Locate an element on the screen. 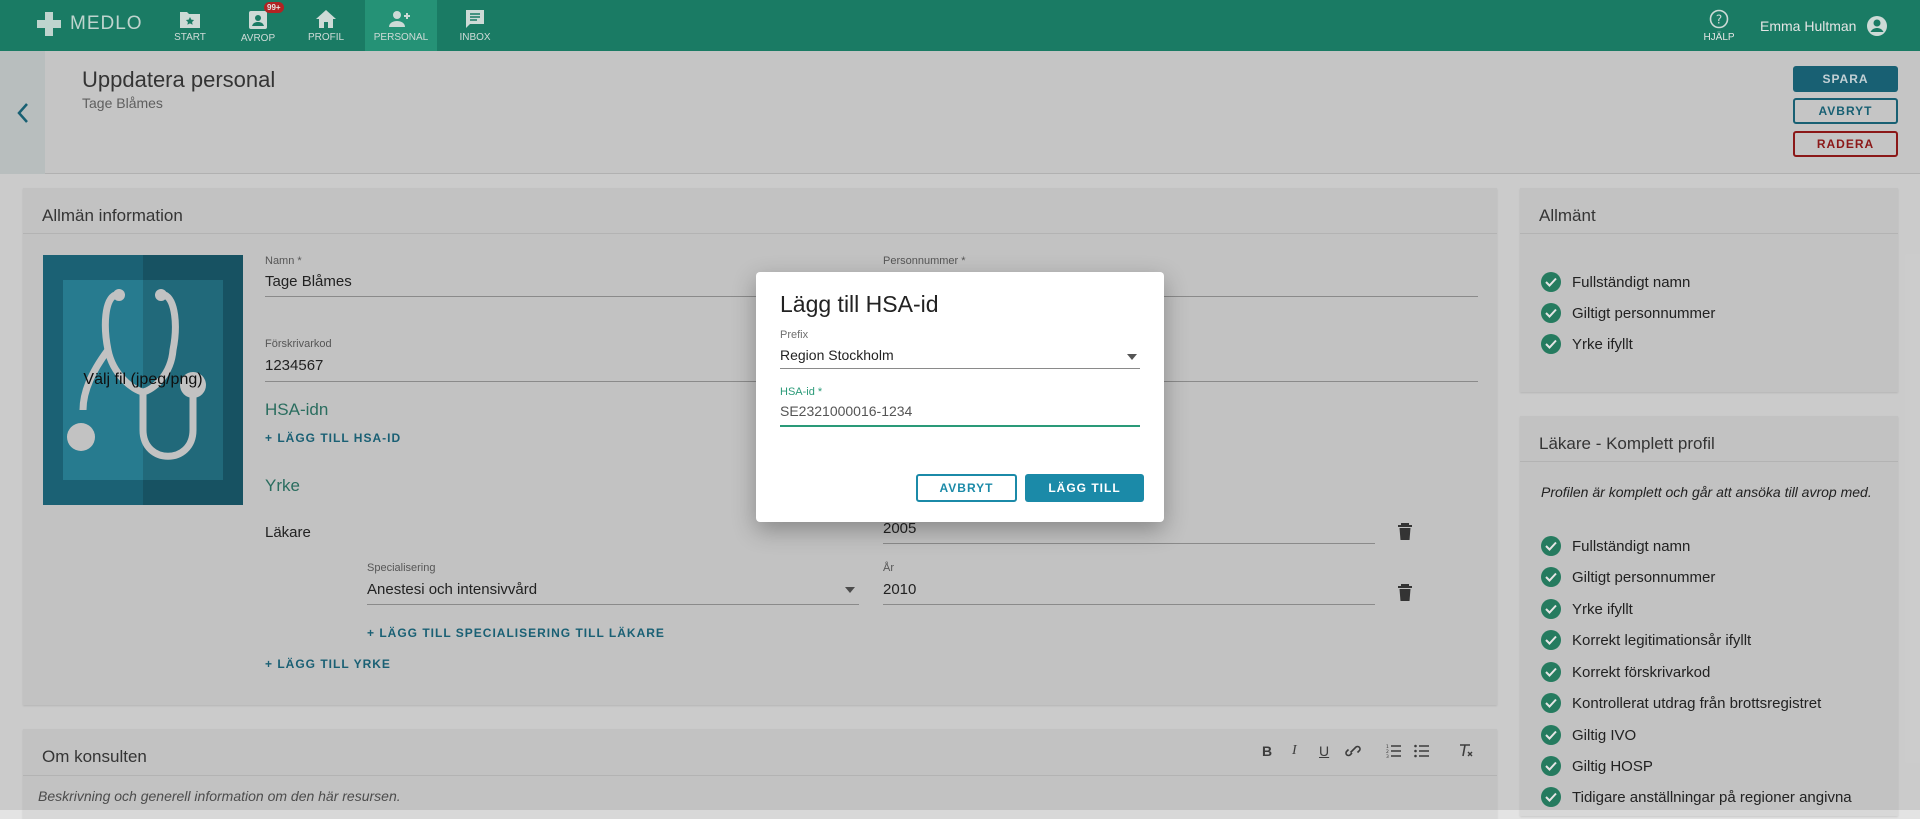  dialog-title: Lägg till HSA-id is located at coordinates (859, 304).